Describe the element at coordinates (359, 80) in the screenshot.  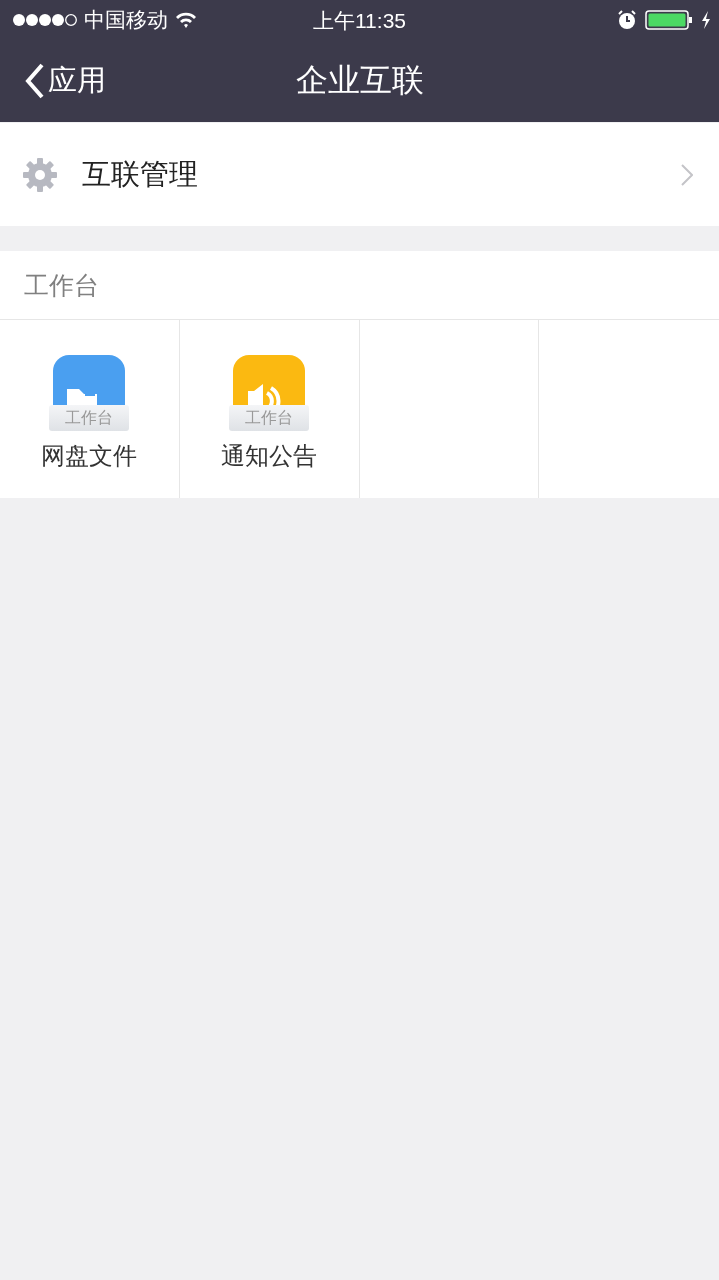
I see `page-title: 企业互联` at that location.